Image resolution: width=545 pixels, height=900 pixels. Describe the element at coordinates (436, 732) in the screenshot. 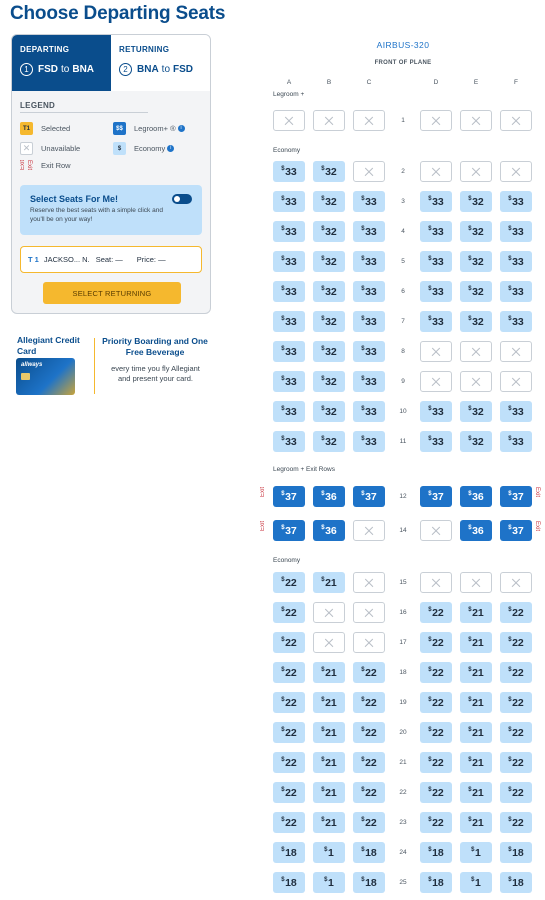

I see `seat-20d: $22` at that location.